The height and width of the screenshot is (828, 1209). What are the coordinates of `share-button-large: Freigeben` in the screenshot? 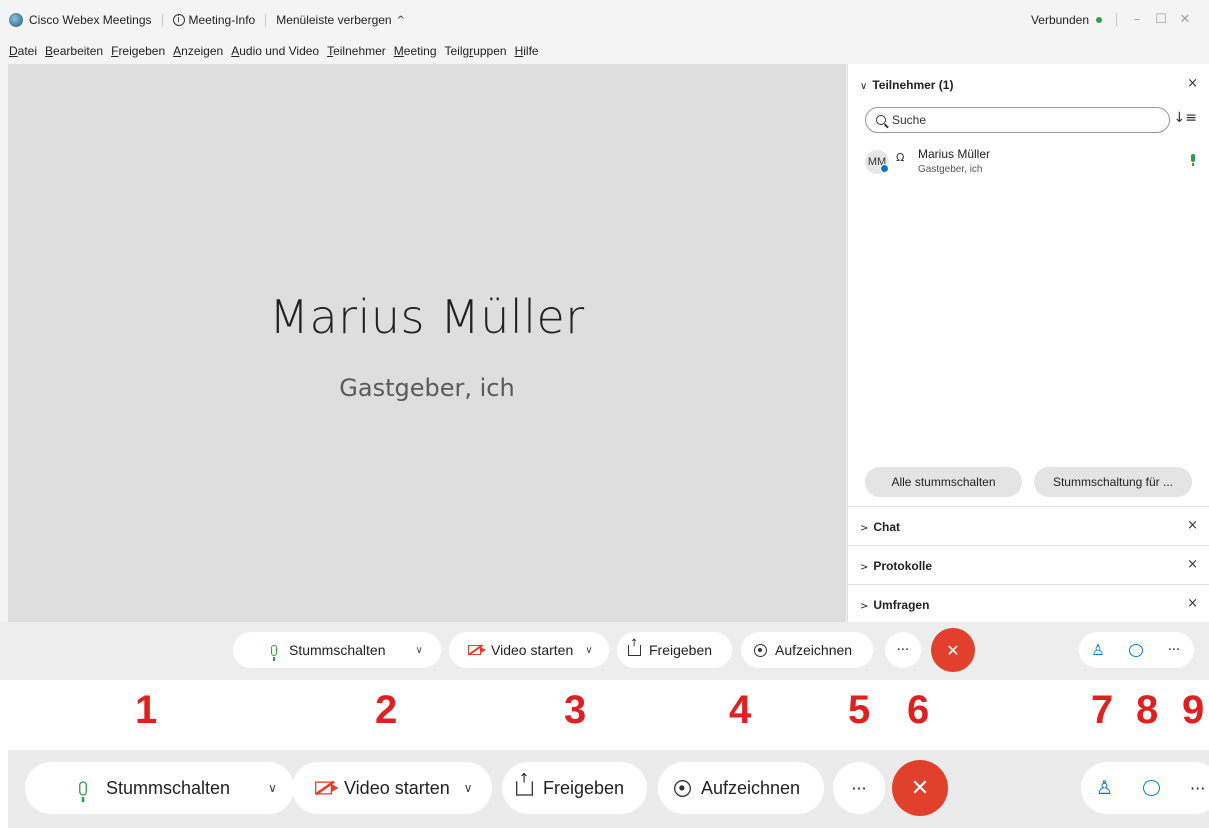 It's located at (574, 788).